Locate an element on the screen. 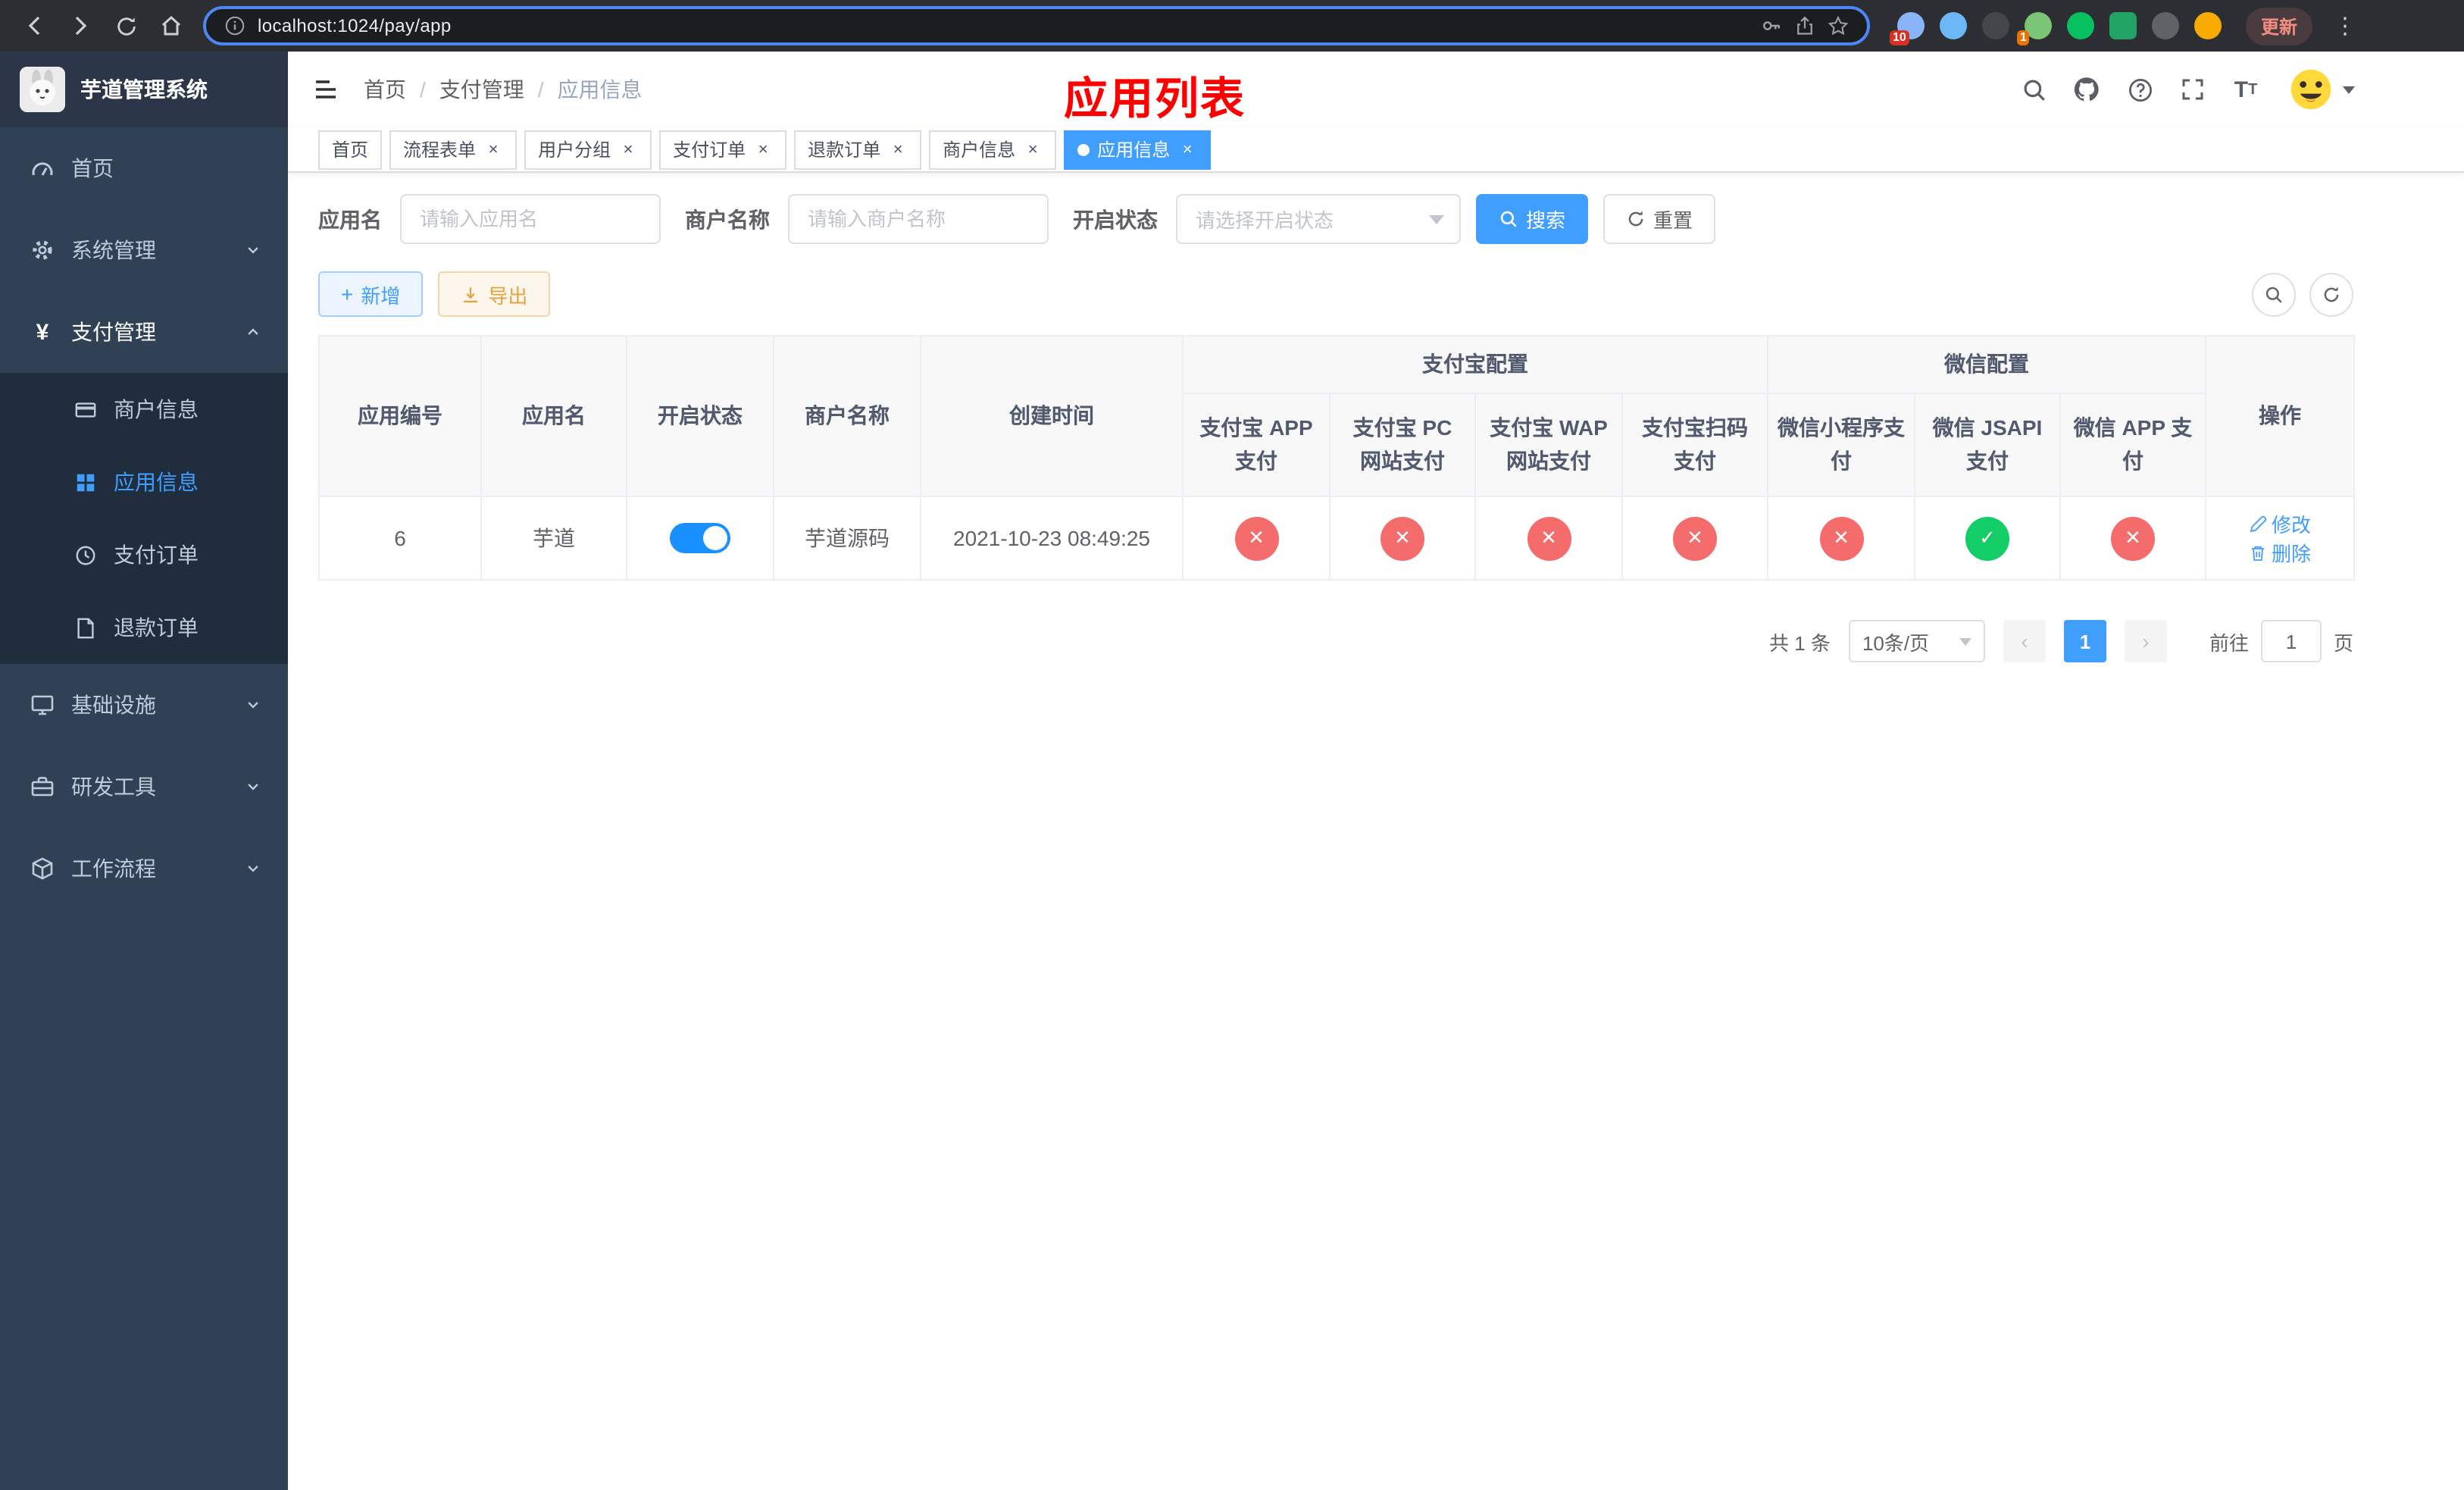 Image resolution: width=2464 pixels, height=1490 pixels. tab-label: 用户分组 is located at coordinates (574, 150).